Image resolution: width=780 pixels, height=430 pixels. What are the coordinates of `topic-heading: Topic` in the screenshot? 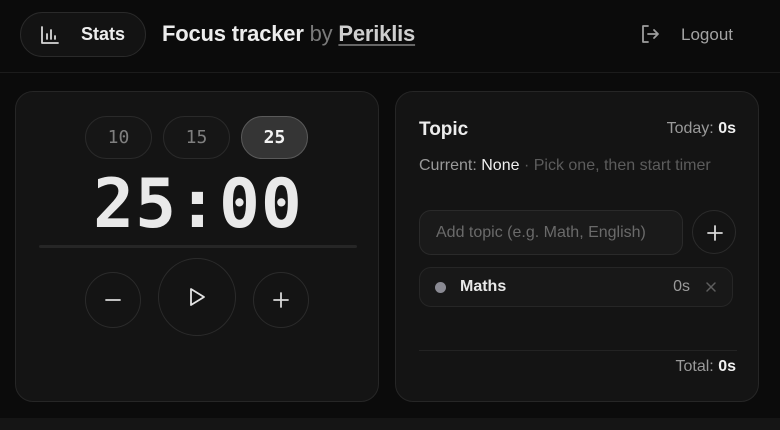 It's located at (444, 129).